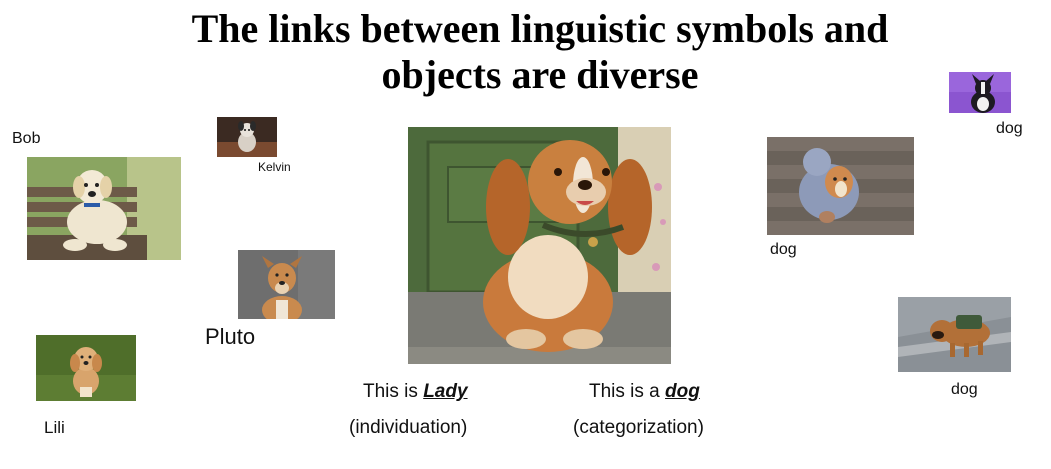  Describe the element at coordinates (247, 137) in the screenshot. I see `kelvin-dog-photo` at that location.